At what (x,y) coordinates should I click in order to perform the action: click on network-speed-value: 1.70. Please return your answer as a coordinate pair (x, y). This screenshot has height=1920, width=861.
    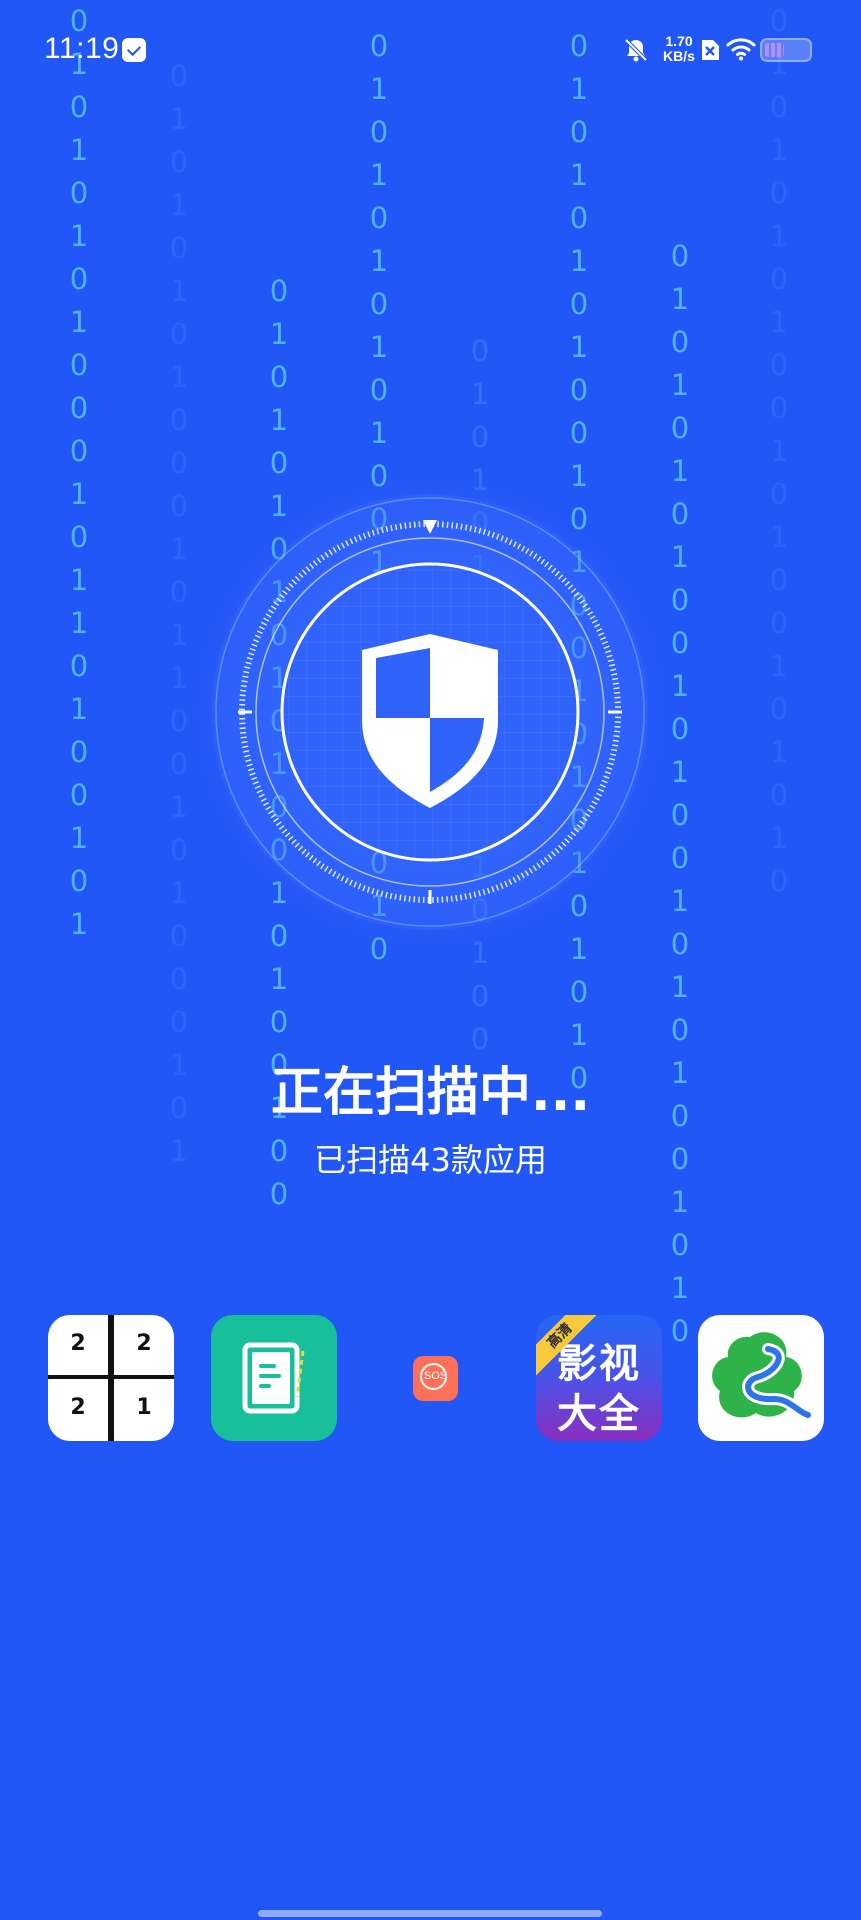
    Looking at the image, I should click on (679, 41).